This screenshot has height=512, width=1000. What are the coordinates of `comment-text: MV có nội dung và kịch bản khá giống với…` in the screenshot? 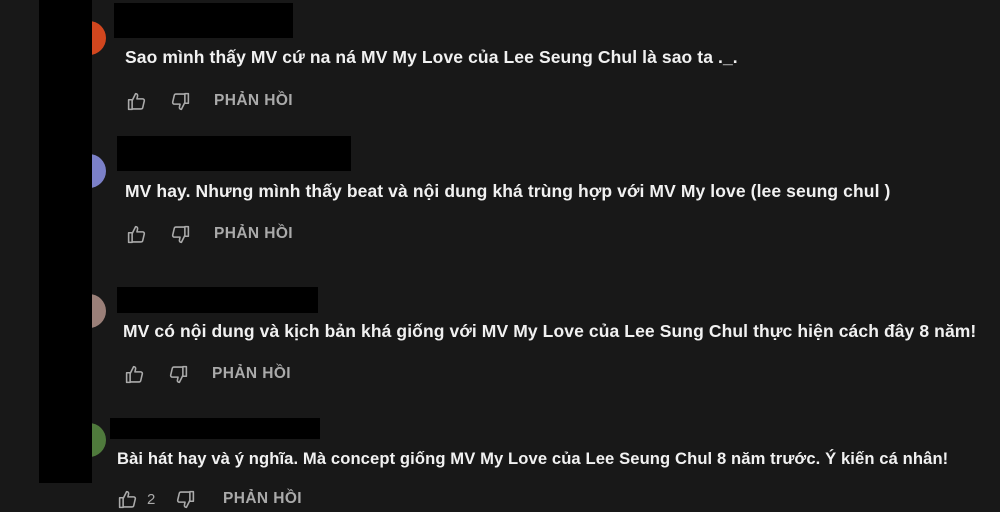 It's located at (550, 331).